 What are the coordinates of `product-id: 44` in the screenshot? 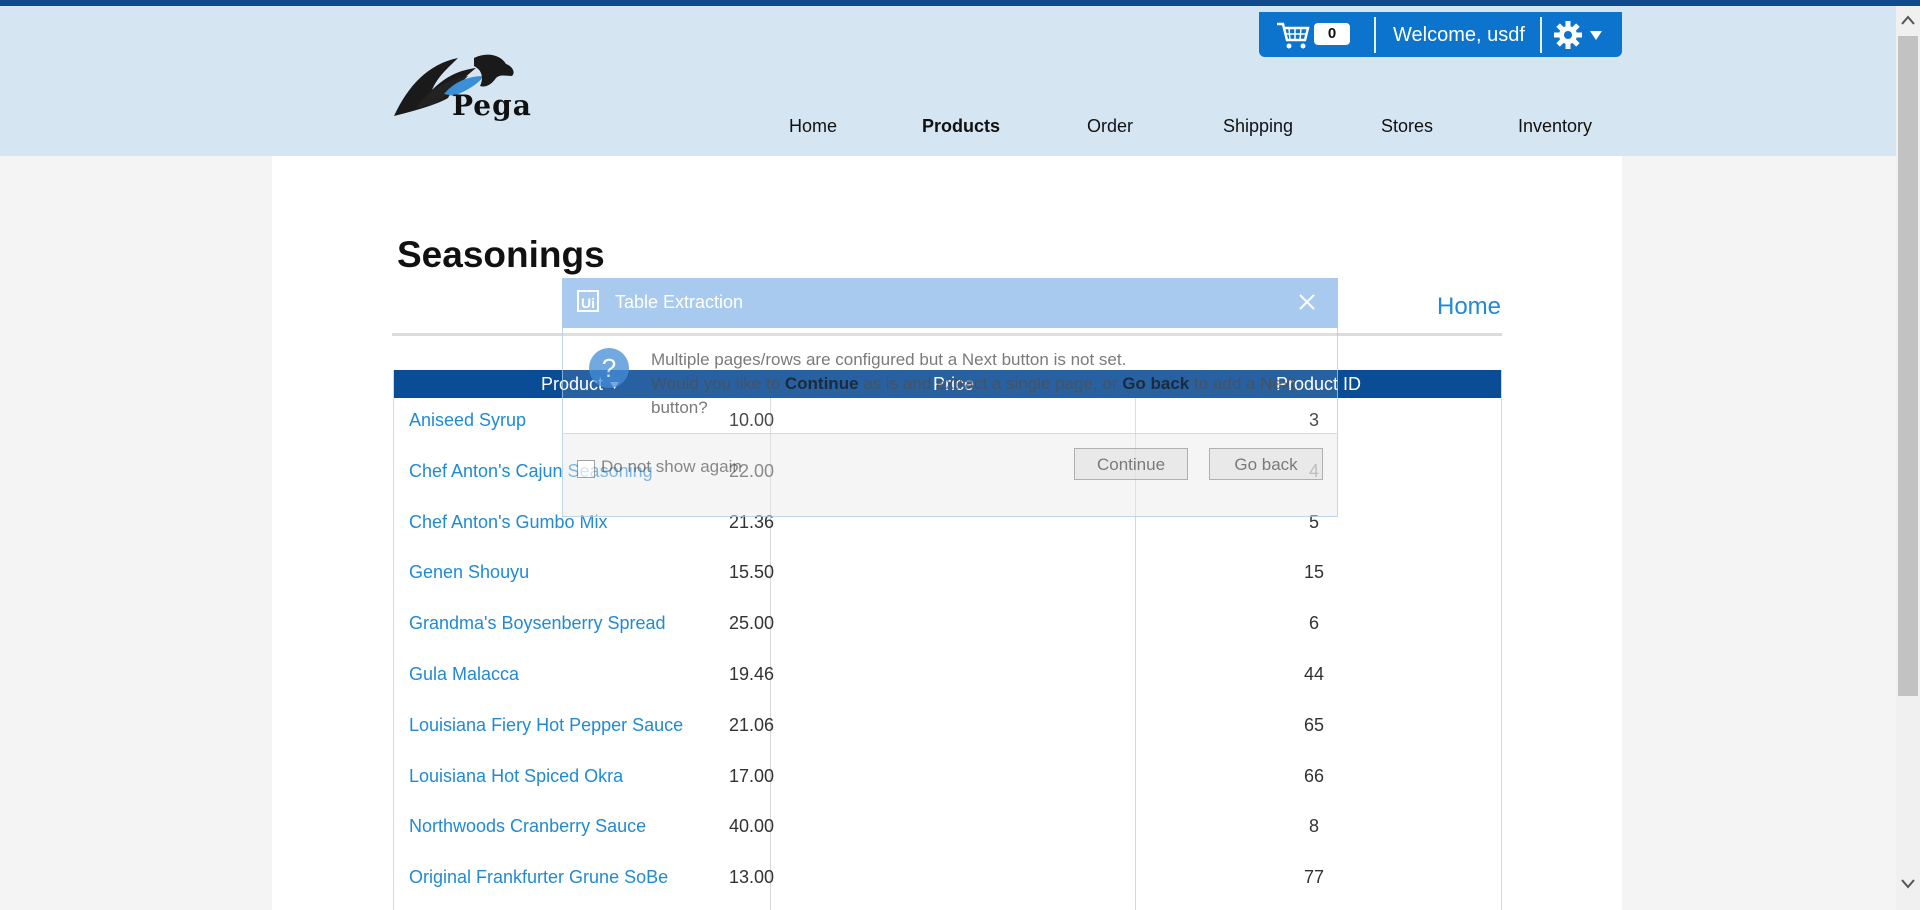 It's located at (1314, 674).